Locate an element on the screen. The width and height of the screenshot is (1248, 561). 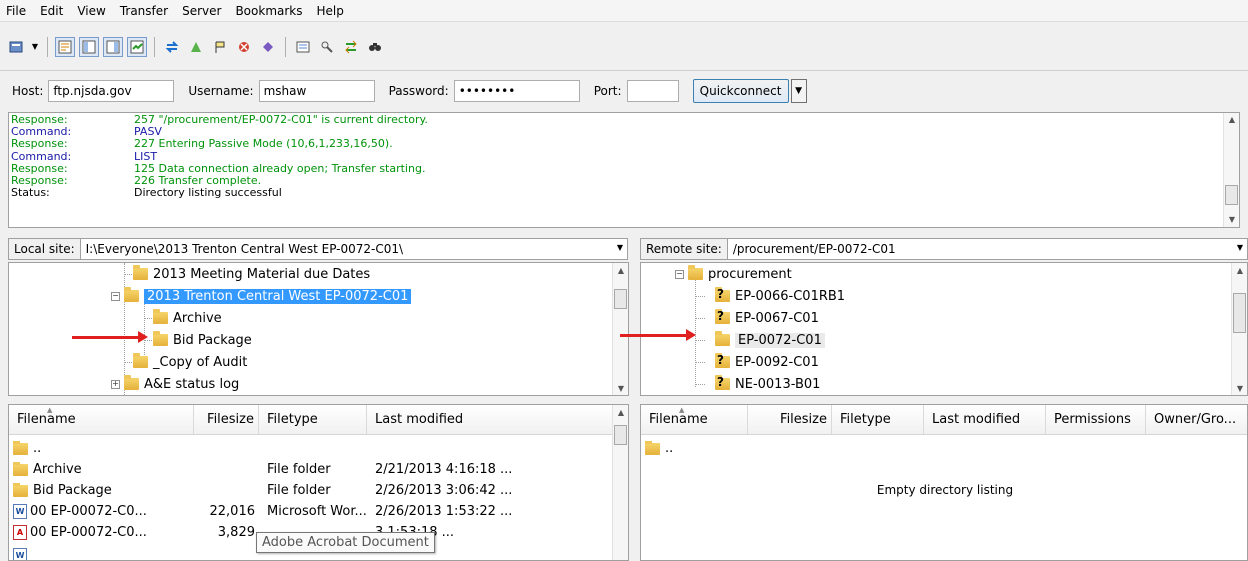
tree-node-label: Bid Package is located at coordinates (212, 340).